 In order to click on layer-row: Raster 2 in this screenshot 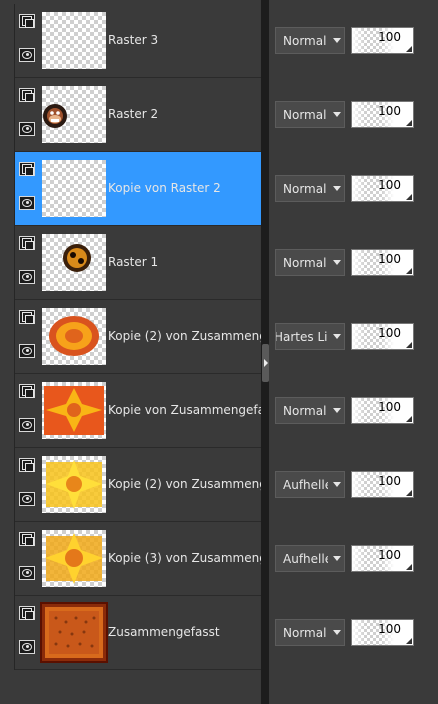, I will do `click(138, 115)`.